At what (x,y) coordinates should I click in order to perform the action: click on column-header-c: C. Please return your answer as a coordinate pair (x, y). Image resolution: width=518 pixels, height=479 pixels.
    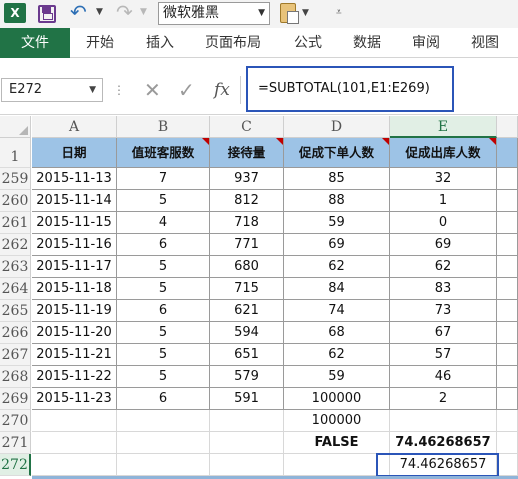
    Looking at the image, I should click on (247, 127).